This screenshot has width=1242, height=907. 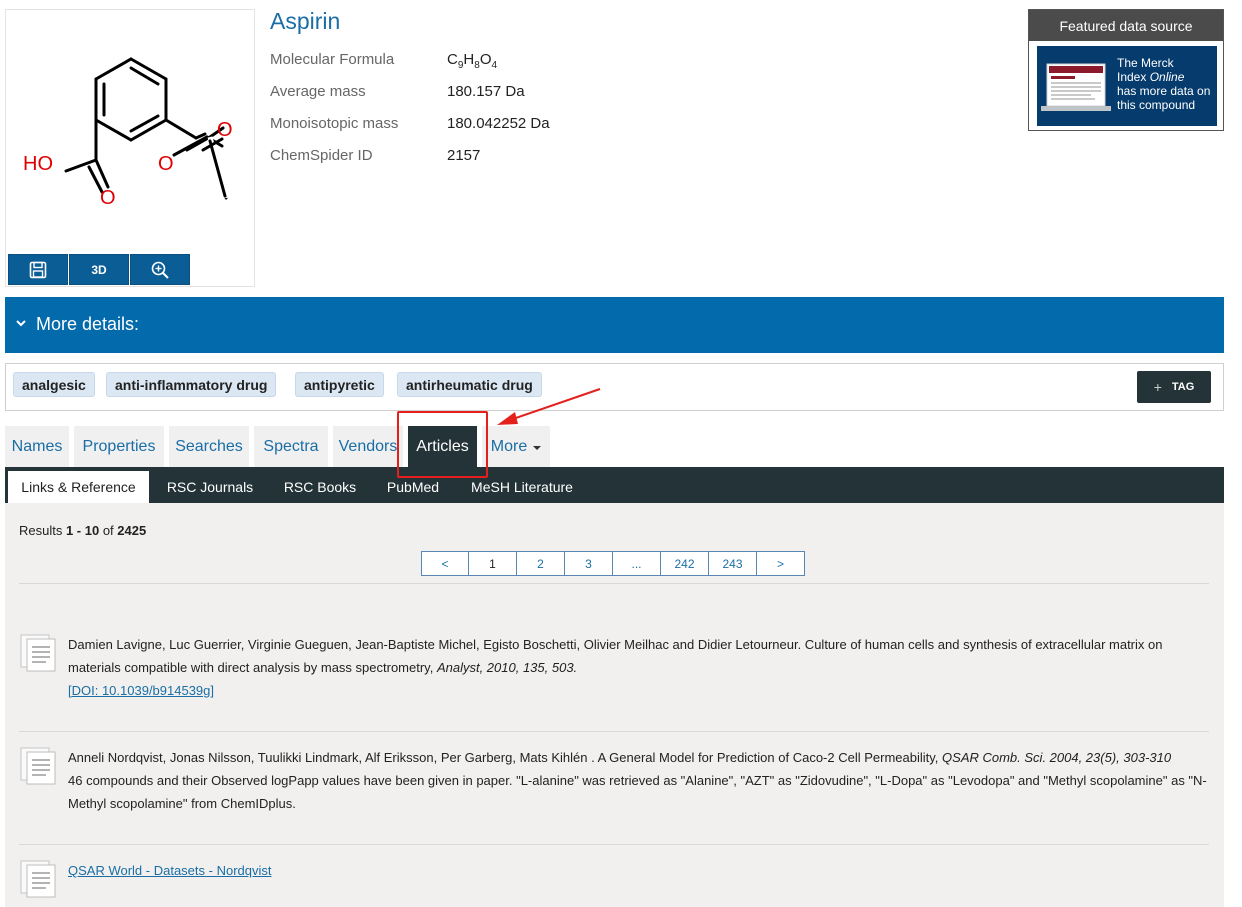 I want to click on tab-more-dropdown: More, so click(x=516, y=446).